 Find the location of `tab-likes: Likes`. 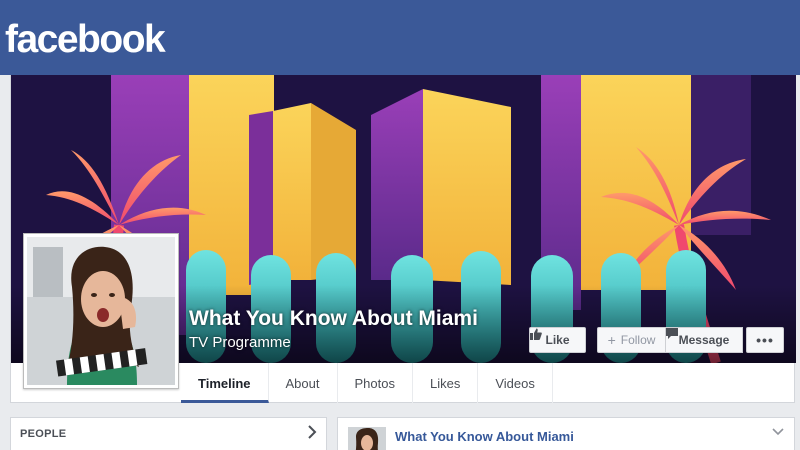

tab-likes: Likes is located at coordinates (446, 383).